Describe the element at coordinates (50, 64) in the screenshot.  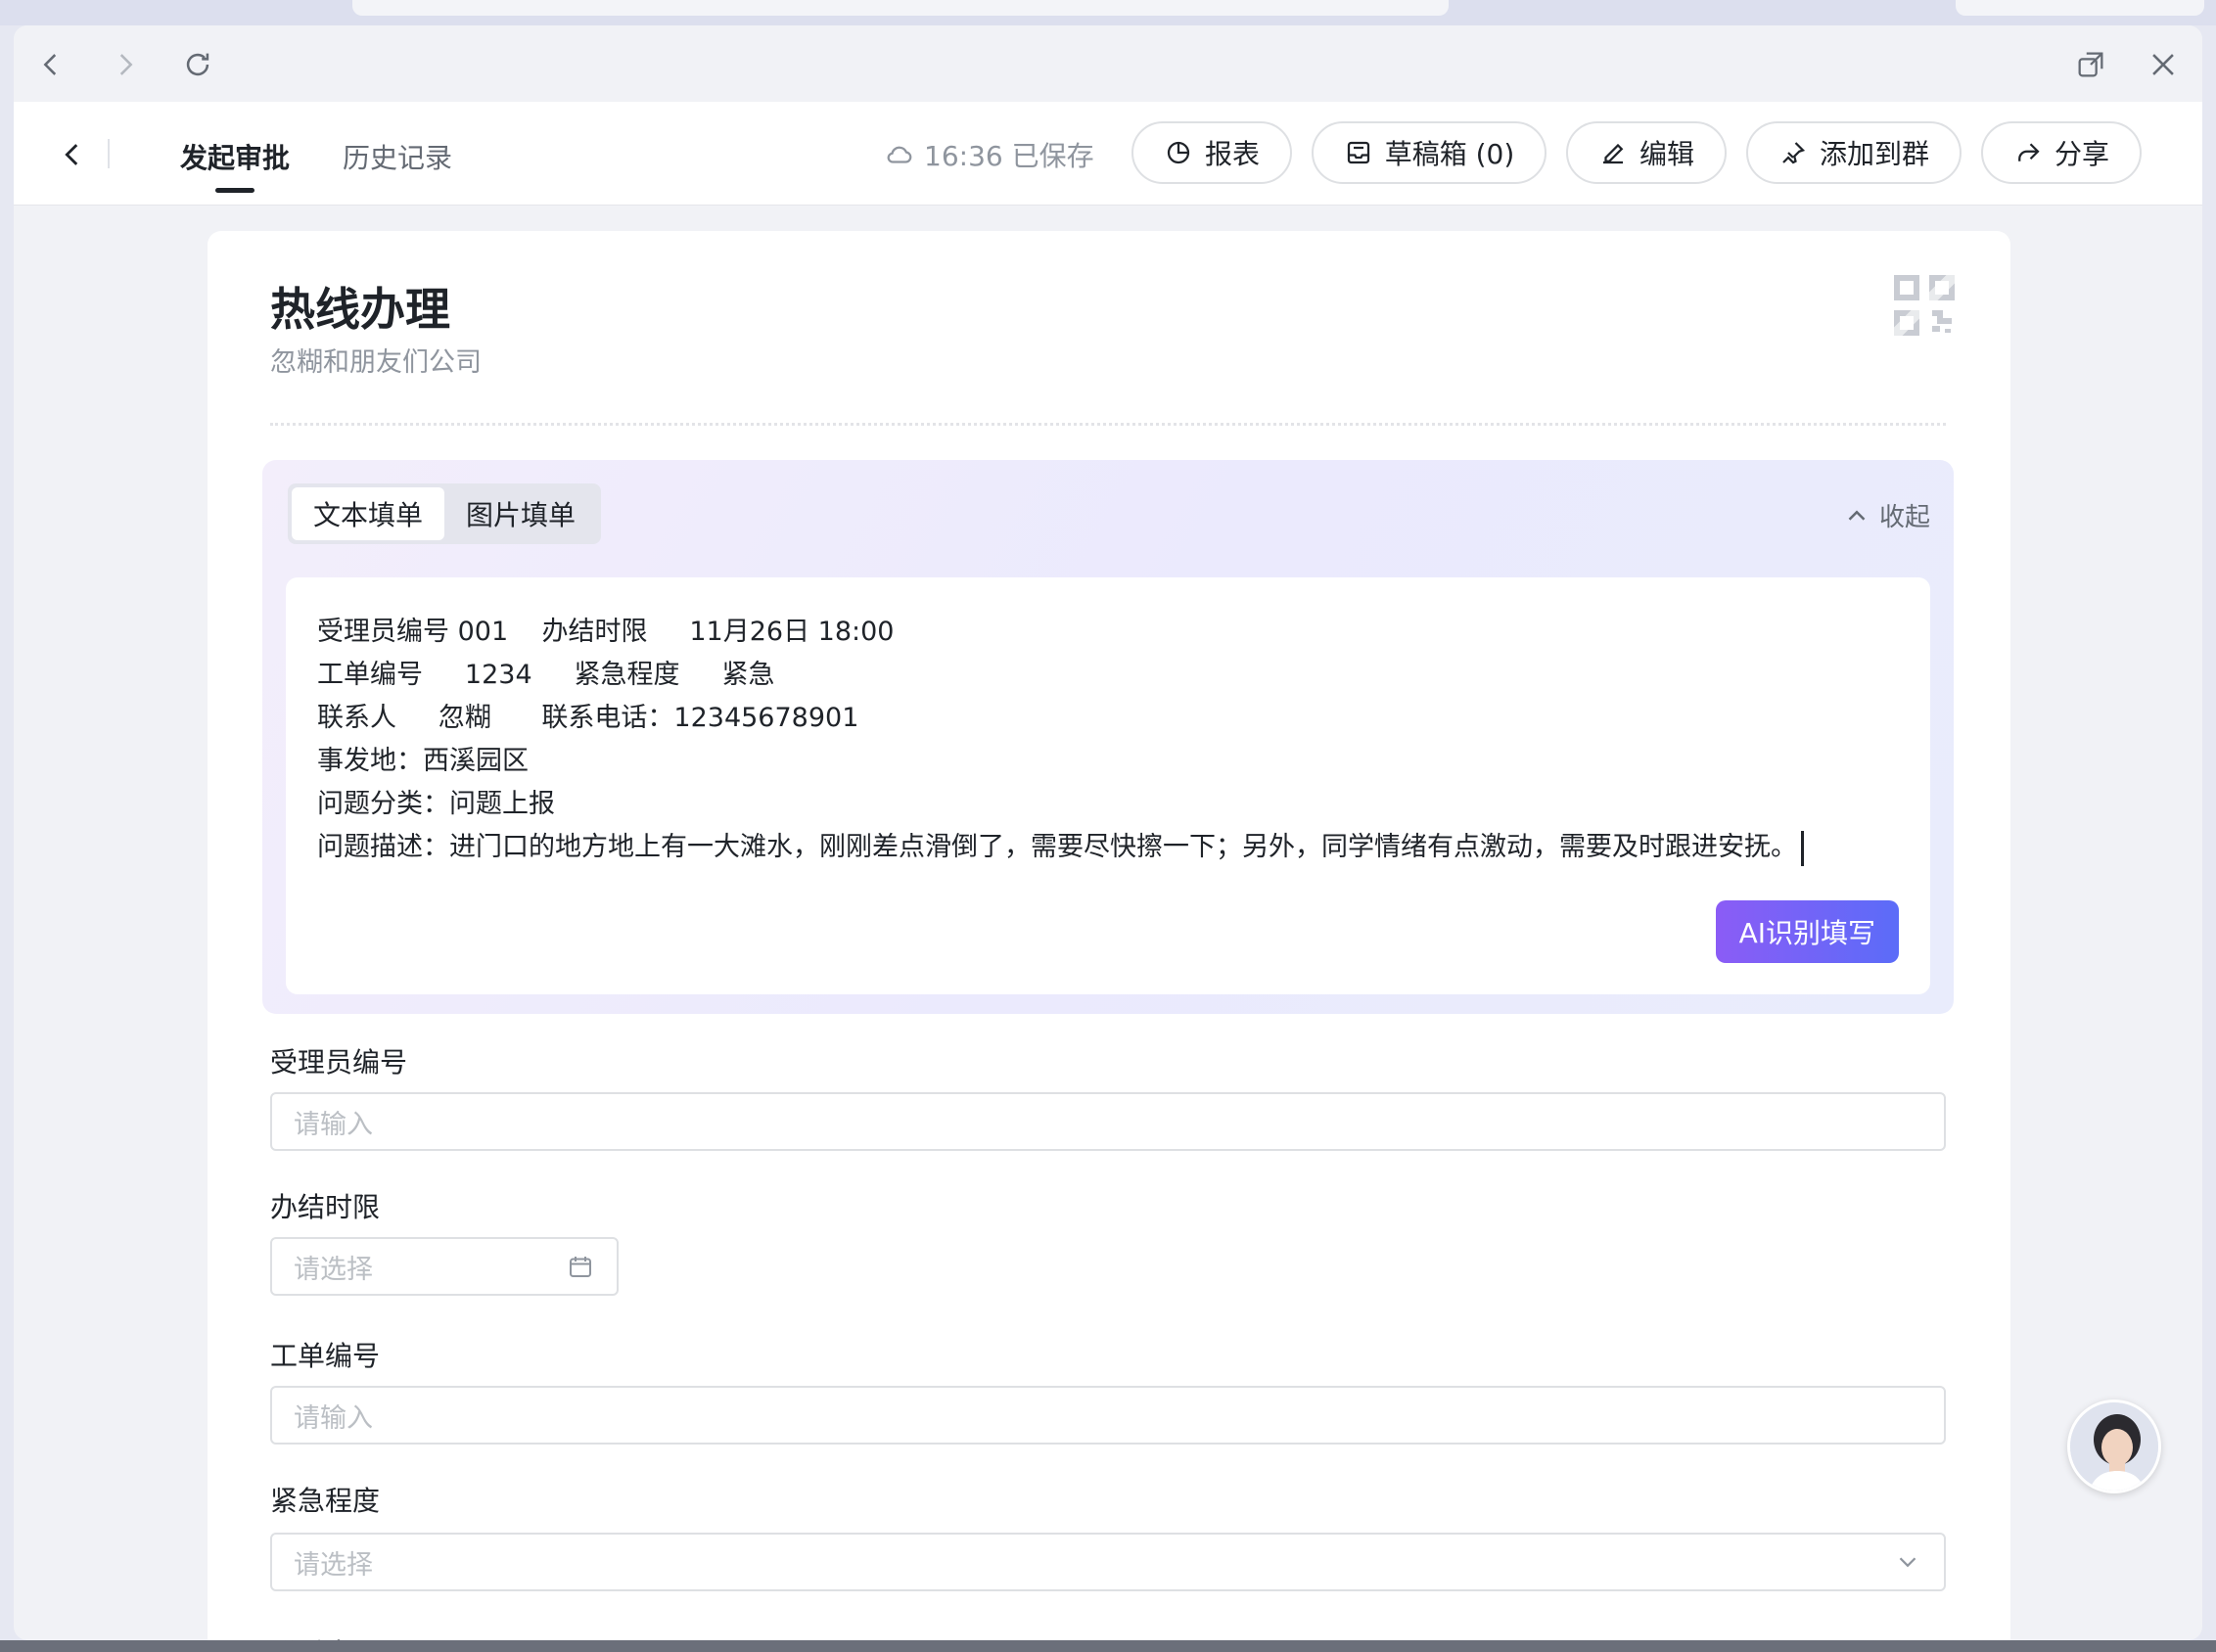
I see `back-icon` at that location.